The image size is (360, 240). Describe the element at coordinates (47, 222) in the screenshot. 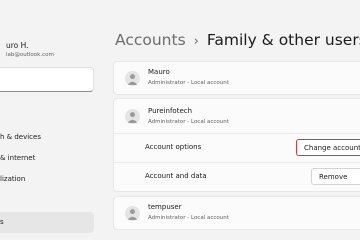

I see `sidebar-item-accounts: s` at that location.